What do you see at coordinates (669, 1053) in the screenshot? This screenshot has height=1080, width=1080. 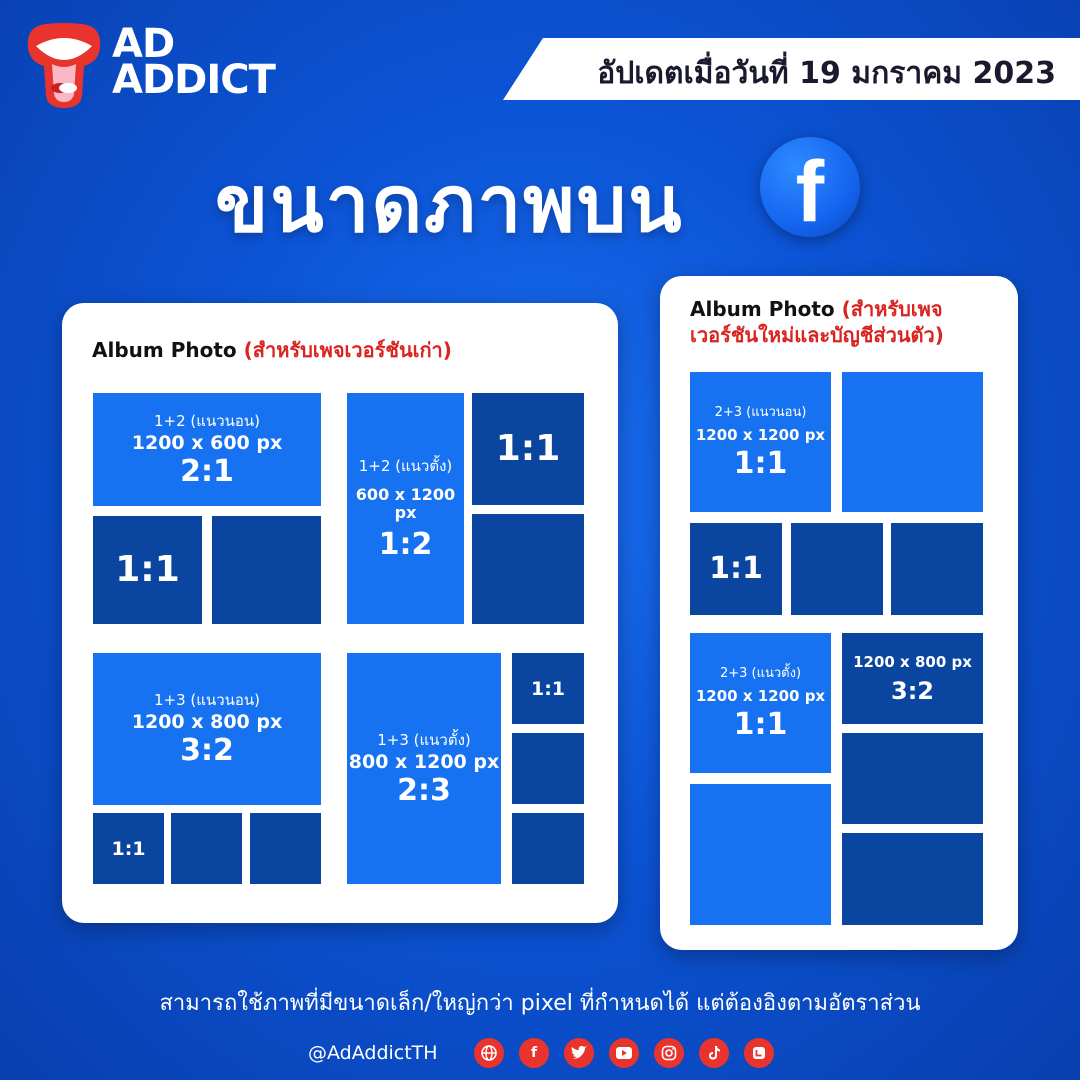 I see `instagram-icon` at bounding box center [669, 1053].